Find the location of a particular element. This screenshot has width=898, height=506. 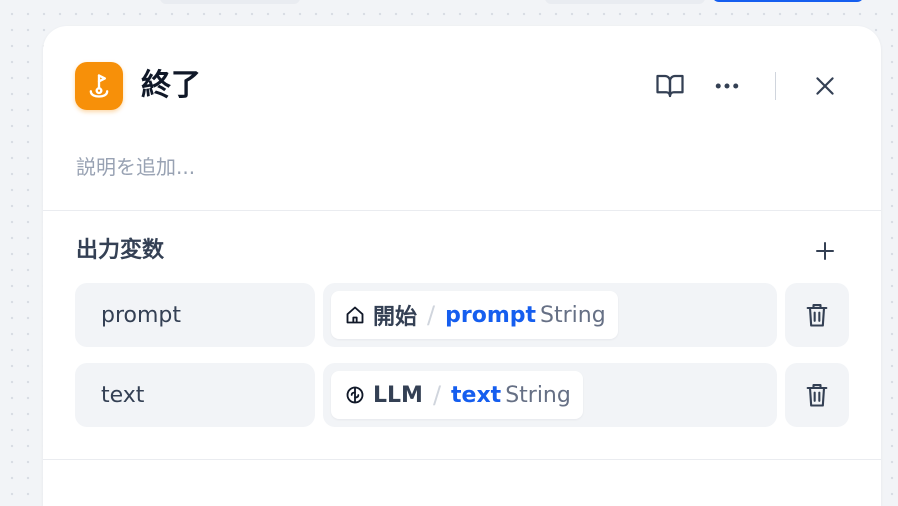

llm-icon is located at coordinates (355, 395).